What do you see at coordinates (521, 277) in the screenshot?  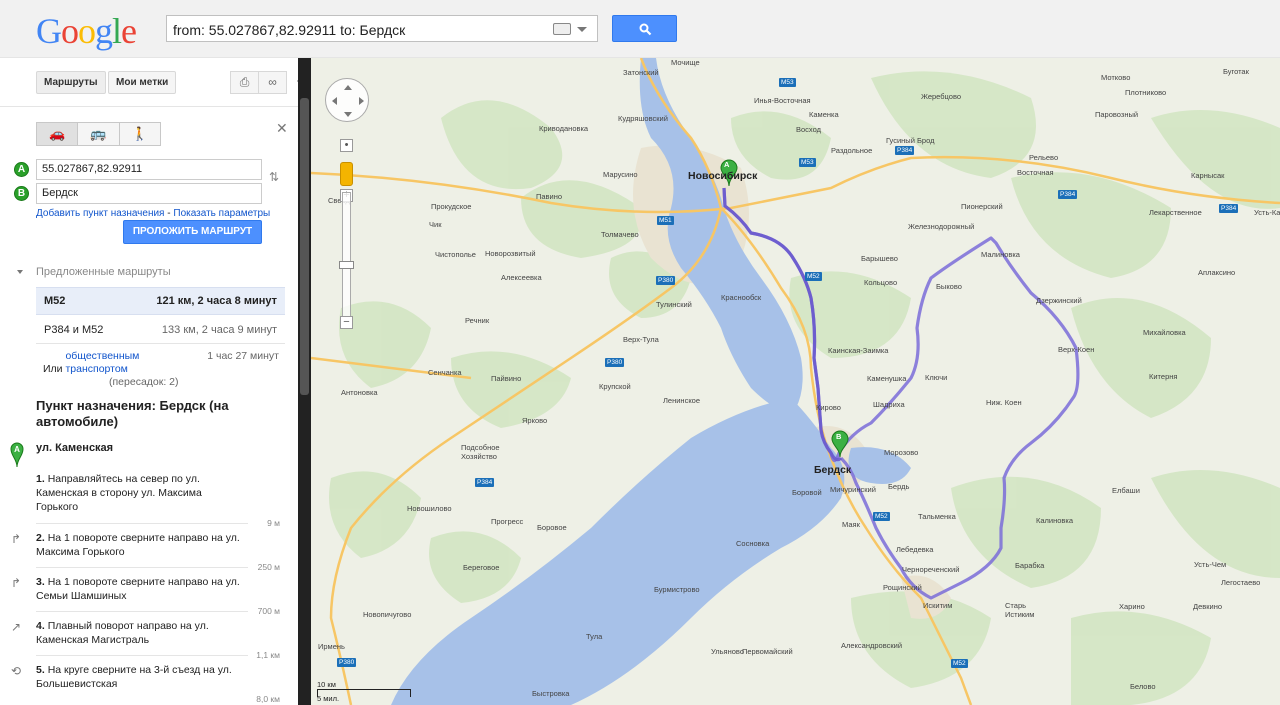 I see `town-label: Алексеевка` at bounding box center [521, 277].